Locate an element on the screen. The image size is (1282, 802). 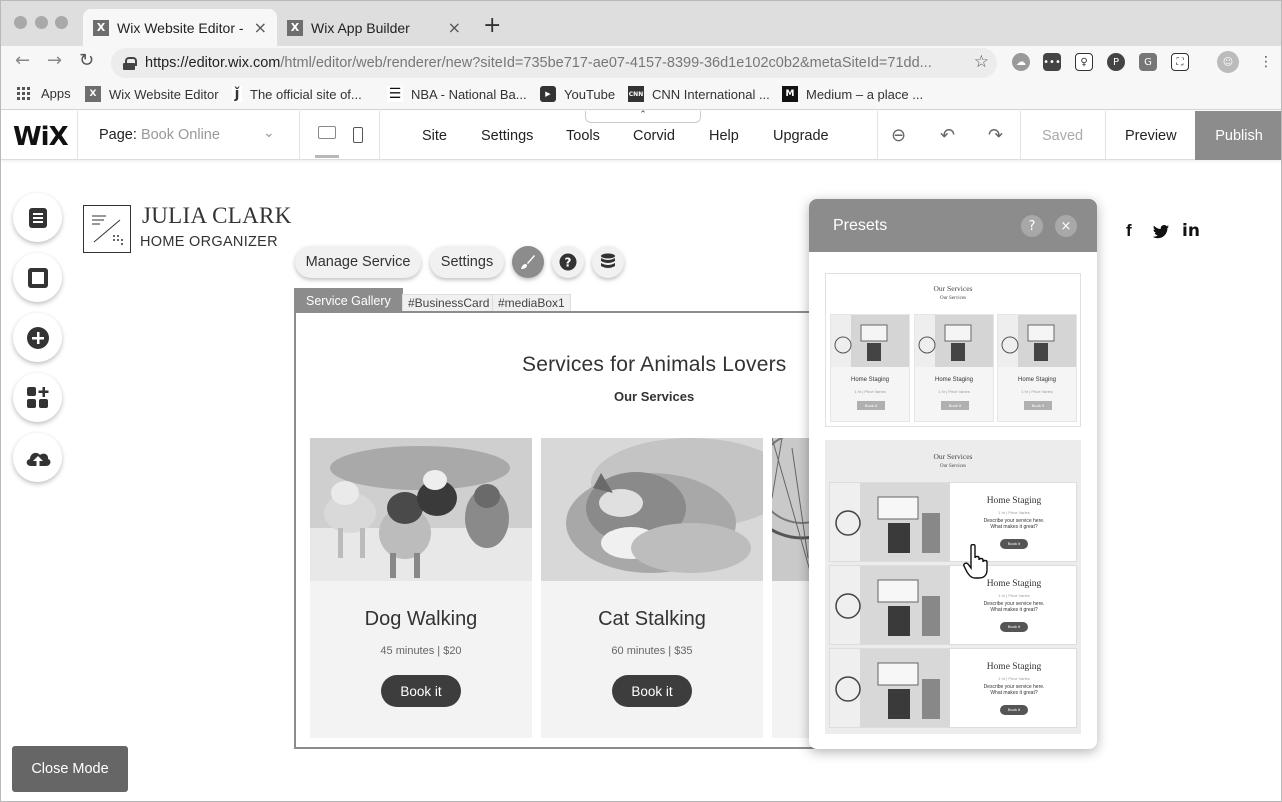
menu-tools: Tools is located at coordinates (583, 136).